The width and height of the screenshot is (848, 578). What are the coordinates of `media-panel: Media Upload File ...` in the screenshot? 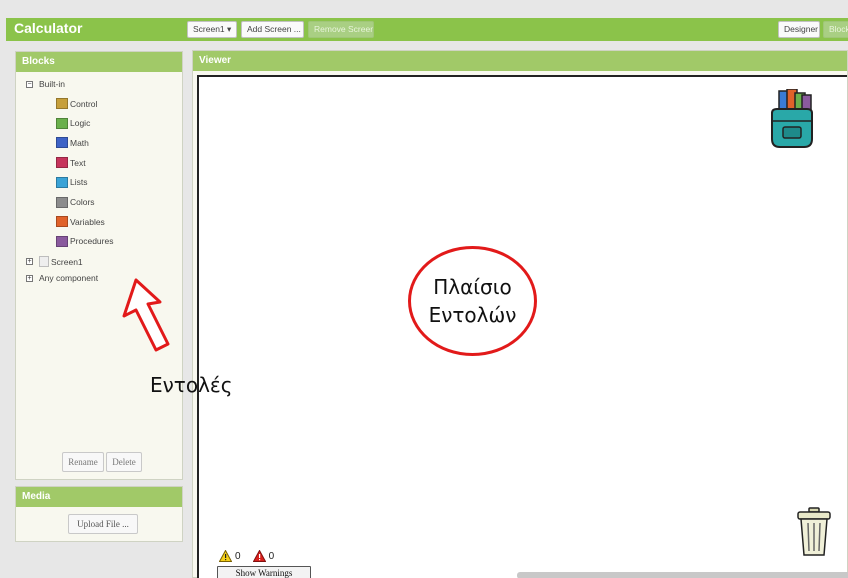 It's located at (99, 514).